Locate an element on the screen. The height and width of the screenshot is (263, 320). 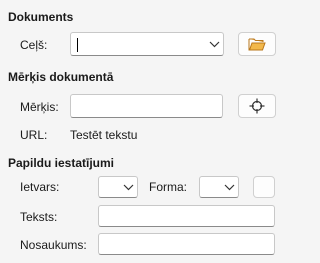
path-dropdown-button is located at coordinates (214, 44).